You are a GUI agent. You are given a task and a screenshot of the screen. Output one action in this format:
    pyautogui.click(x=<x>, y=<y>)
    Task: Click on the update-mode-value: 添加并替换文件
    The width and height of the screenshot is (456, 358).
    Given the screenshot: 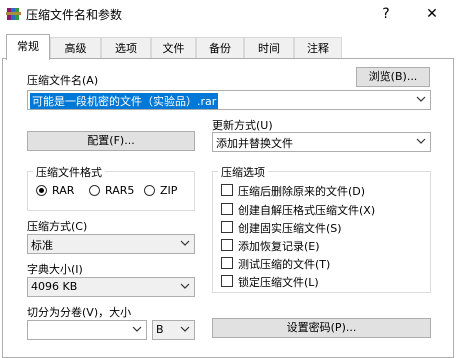 What is the action you would take?
    pyautogui.click(x=254, y=143)
    